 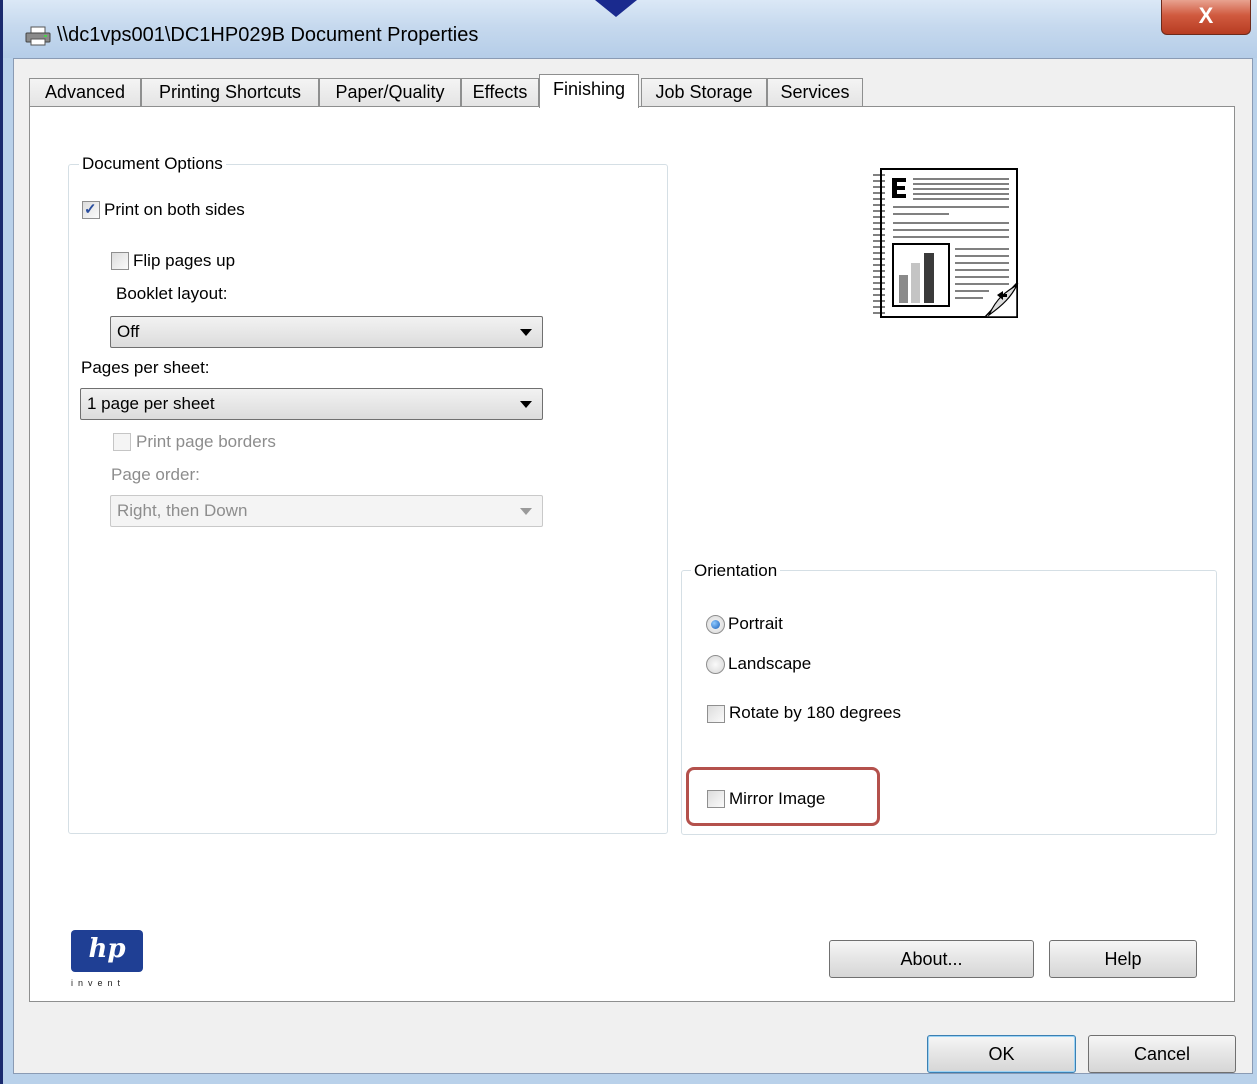 What do you see at coordinates (174, 209) in the screenshot?
I see `print-both-sides-label: Print on both sides` at bounding box center [174, 209].